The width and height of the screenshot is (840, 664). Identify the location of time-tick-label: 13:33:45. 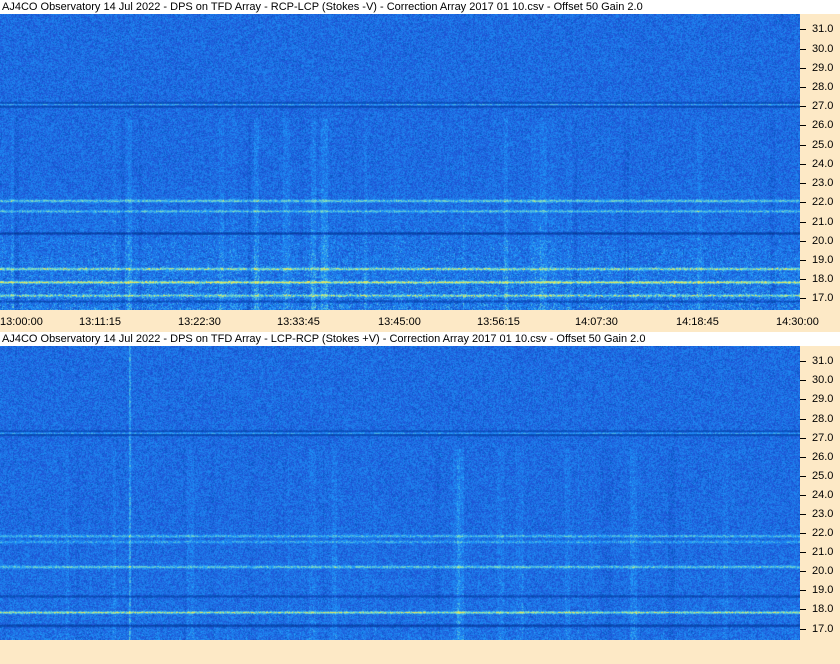
(298, 322).